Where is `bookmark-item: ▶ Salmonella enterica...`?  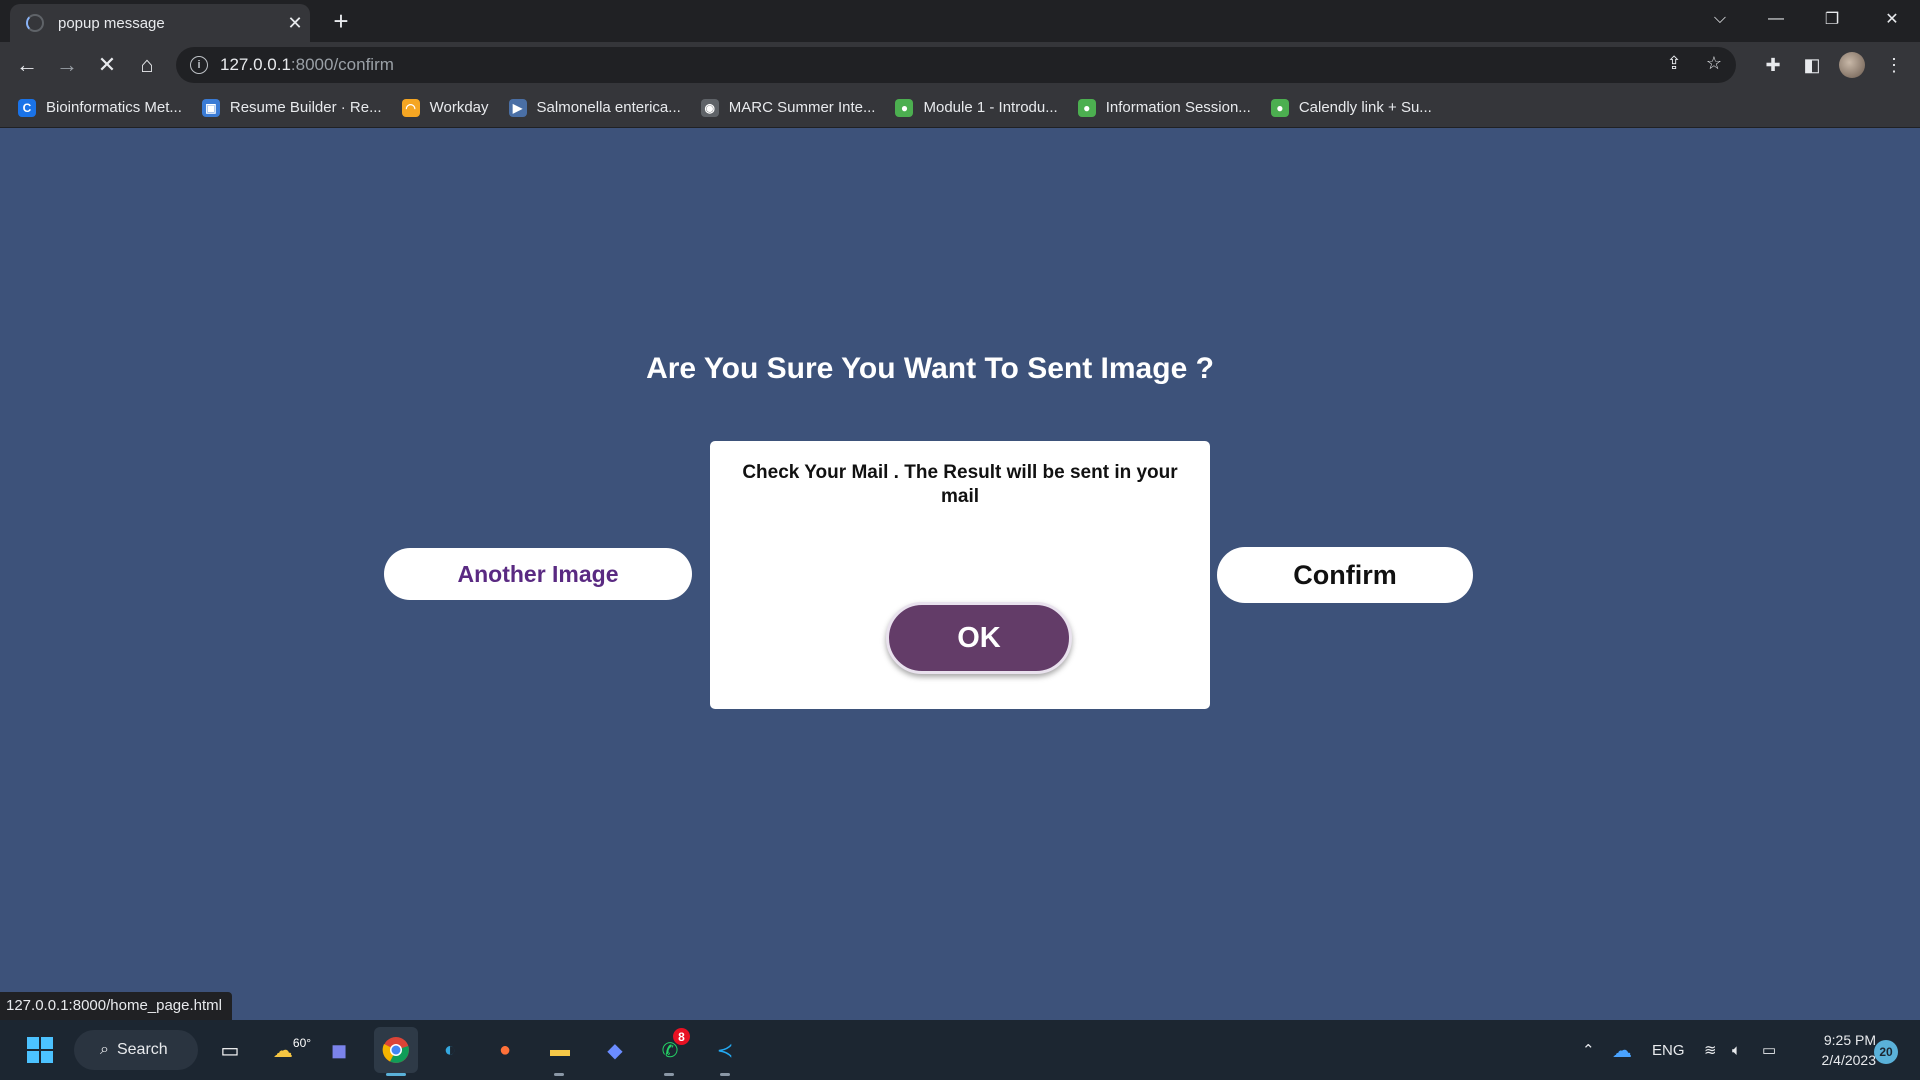 bookmark-item: ▶ Salmonella enterica... is located at coordinates (594, 107).